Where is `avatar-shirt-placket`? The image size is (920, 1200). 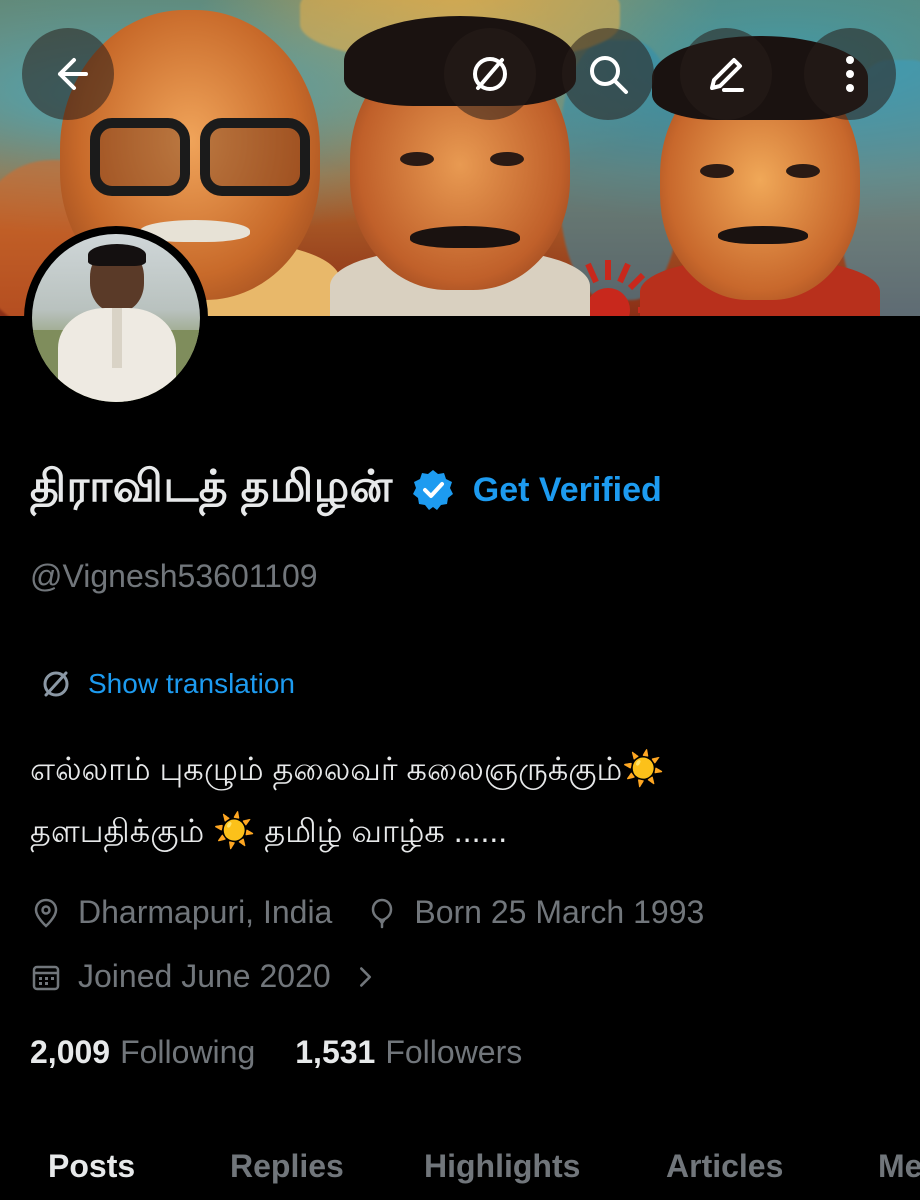
avatar-shirt-placket is located at coordinates (117, 338).